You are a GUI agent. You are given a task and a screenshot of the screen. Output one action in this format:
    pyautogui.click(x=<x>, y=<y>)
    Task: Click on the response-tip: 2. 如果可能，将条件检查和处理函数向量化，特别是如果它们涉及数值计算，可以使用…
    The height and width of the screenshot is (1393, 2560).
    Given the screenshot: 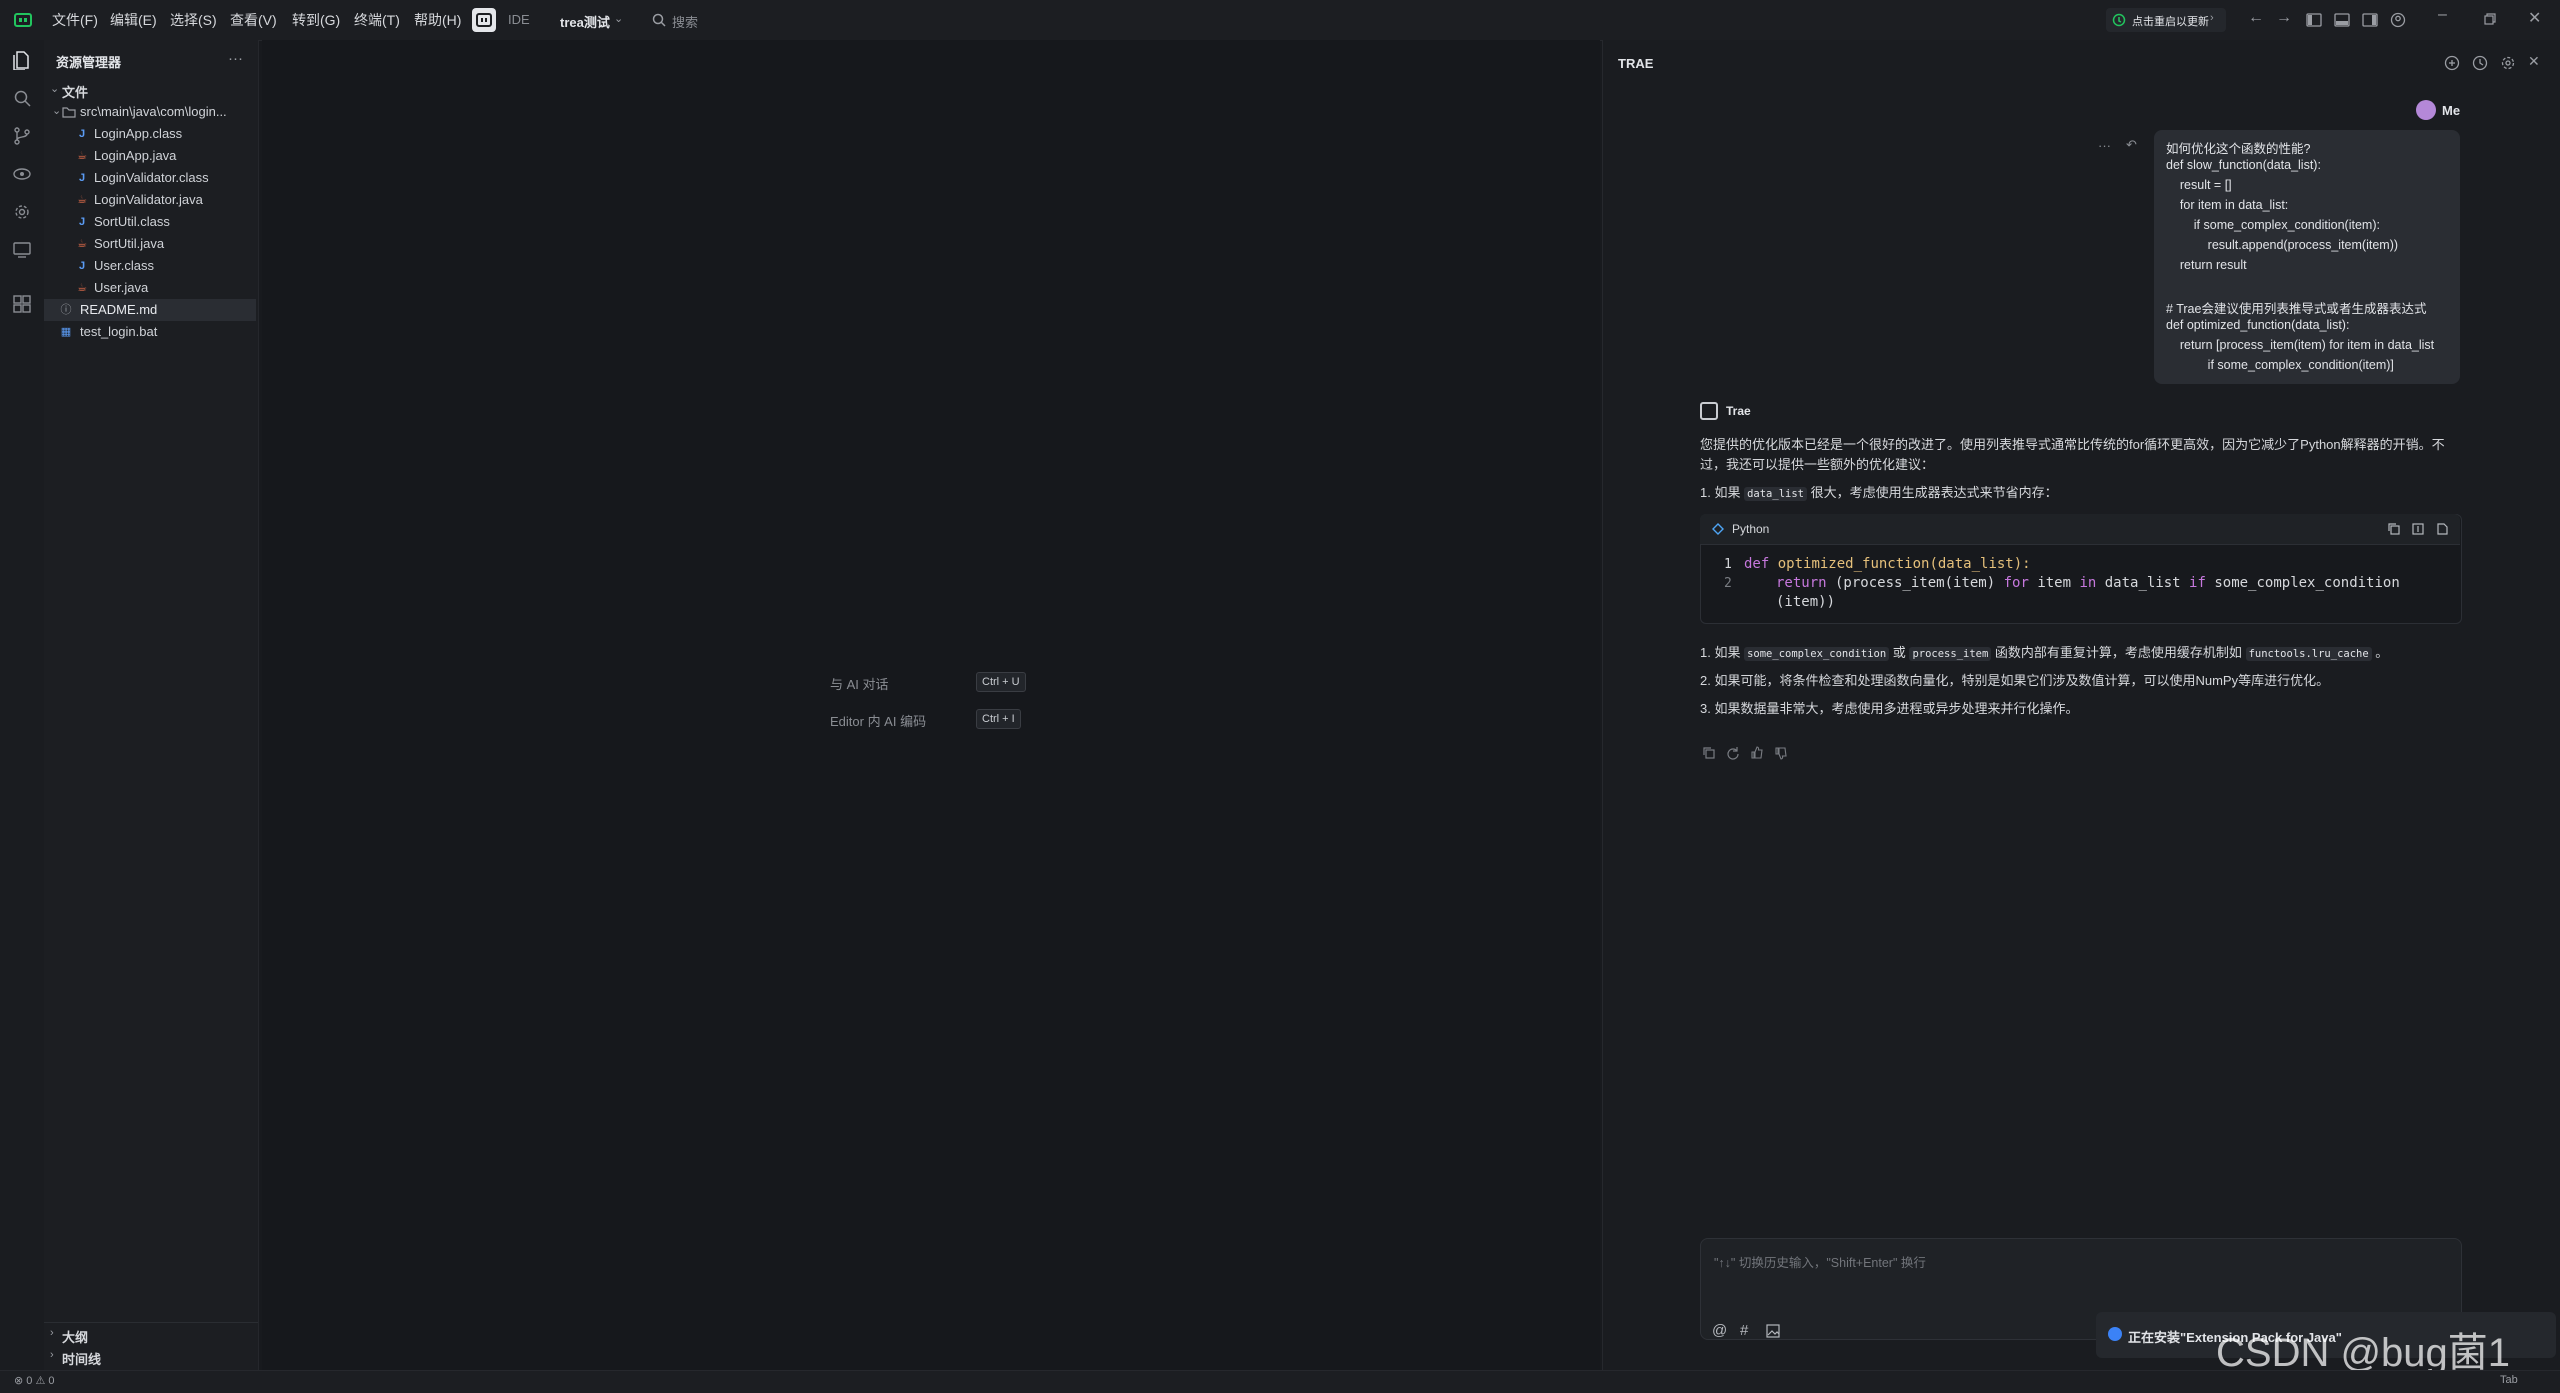 What is the action you would take?
    pyautogui.click(x=2015, y=680)
    